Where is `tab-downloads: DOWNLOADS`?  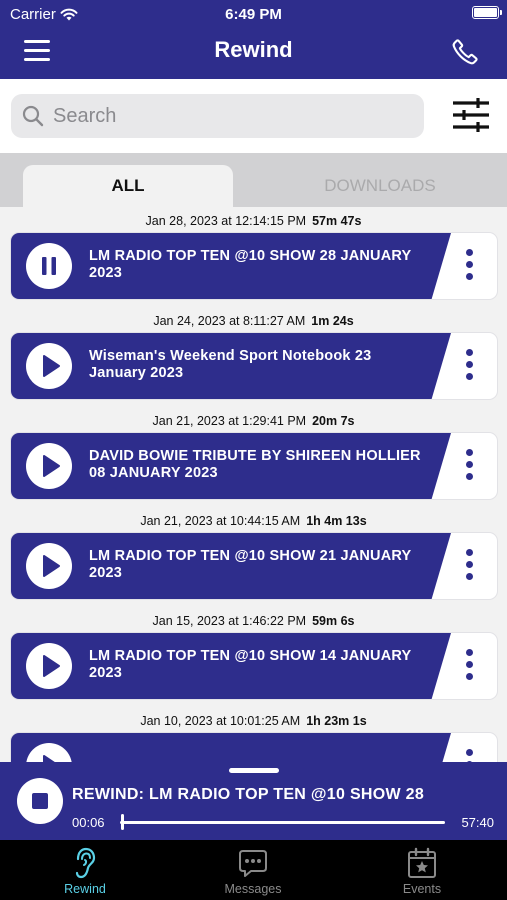 tab-downloads: DOWNLOADS is located at coordinates (380, 186).